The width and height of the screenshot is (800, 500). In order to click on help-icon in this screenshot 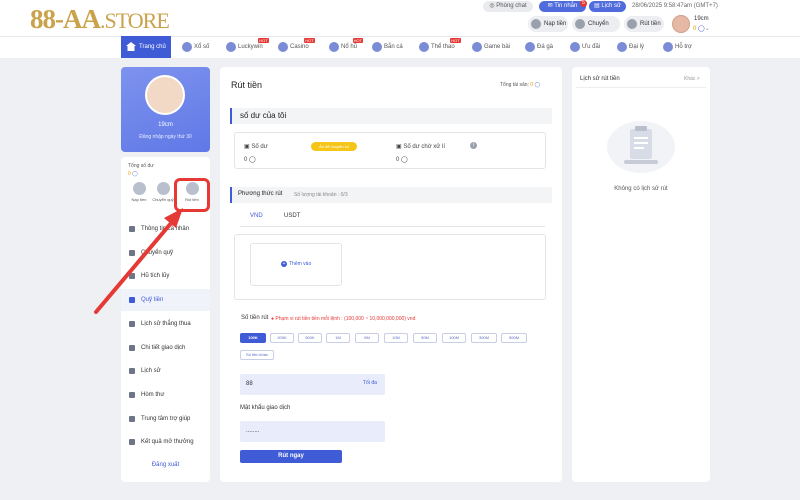, I will do `click(132, 419)`.